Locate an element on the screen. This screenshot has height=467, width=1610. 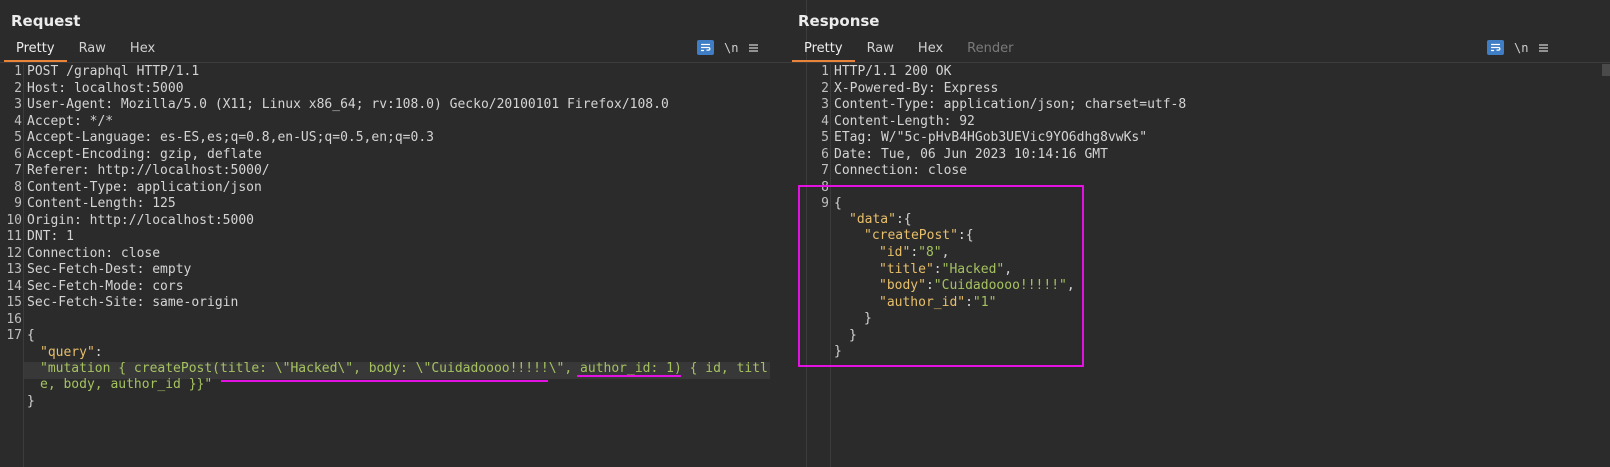
response-tab-raw: Raw is located at coordinates (880, 50).